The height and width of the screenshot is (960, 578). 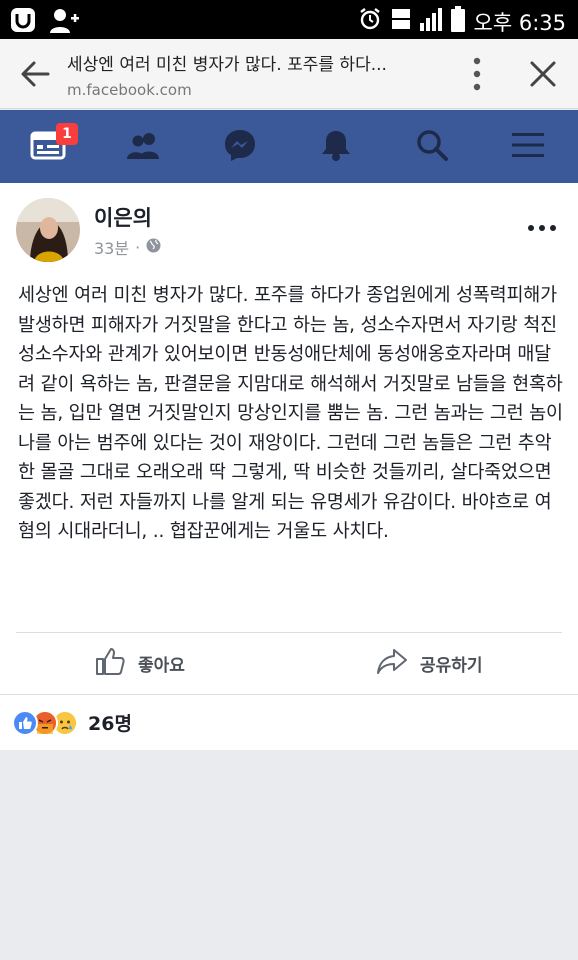 What do you see at coordinates (25, 722) in the screenshot?
I see `like-reaction-icon` at bounding box center [25, 722].